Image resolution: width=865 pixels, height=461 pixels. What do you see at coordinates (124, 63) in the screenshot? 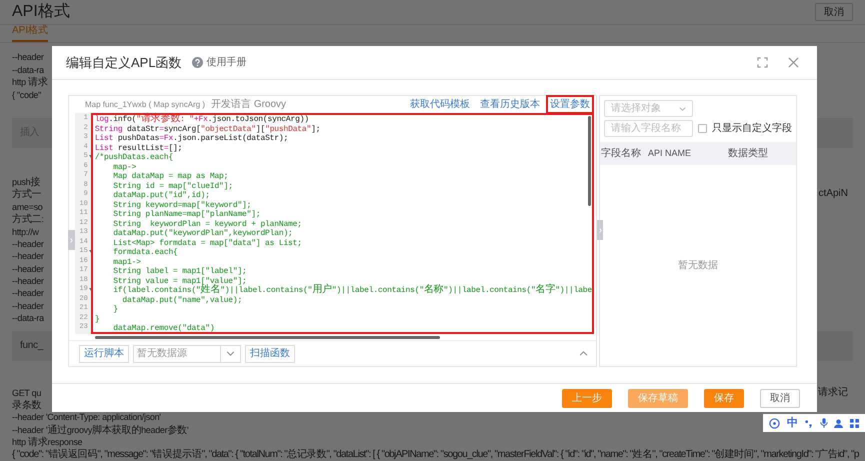
I see `dialog-title: 编辑自定义APL函数` at bounding box center [124, 63].